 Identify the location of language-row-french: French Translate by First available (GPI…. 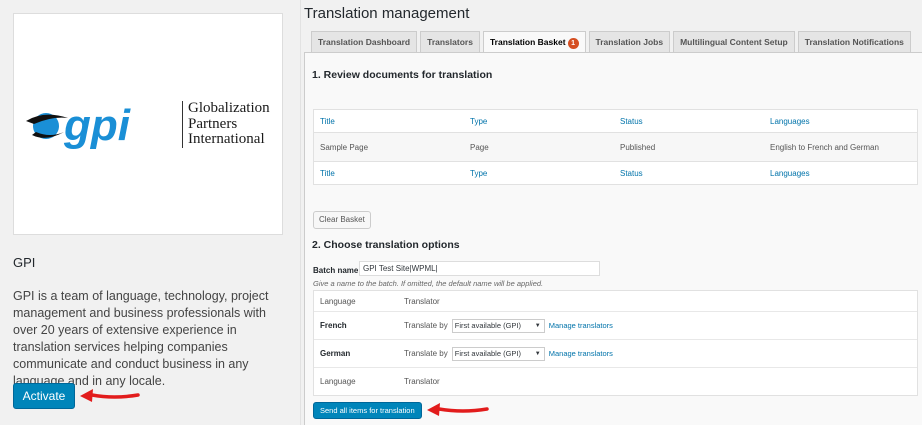
(615, 325).